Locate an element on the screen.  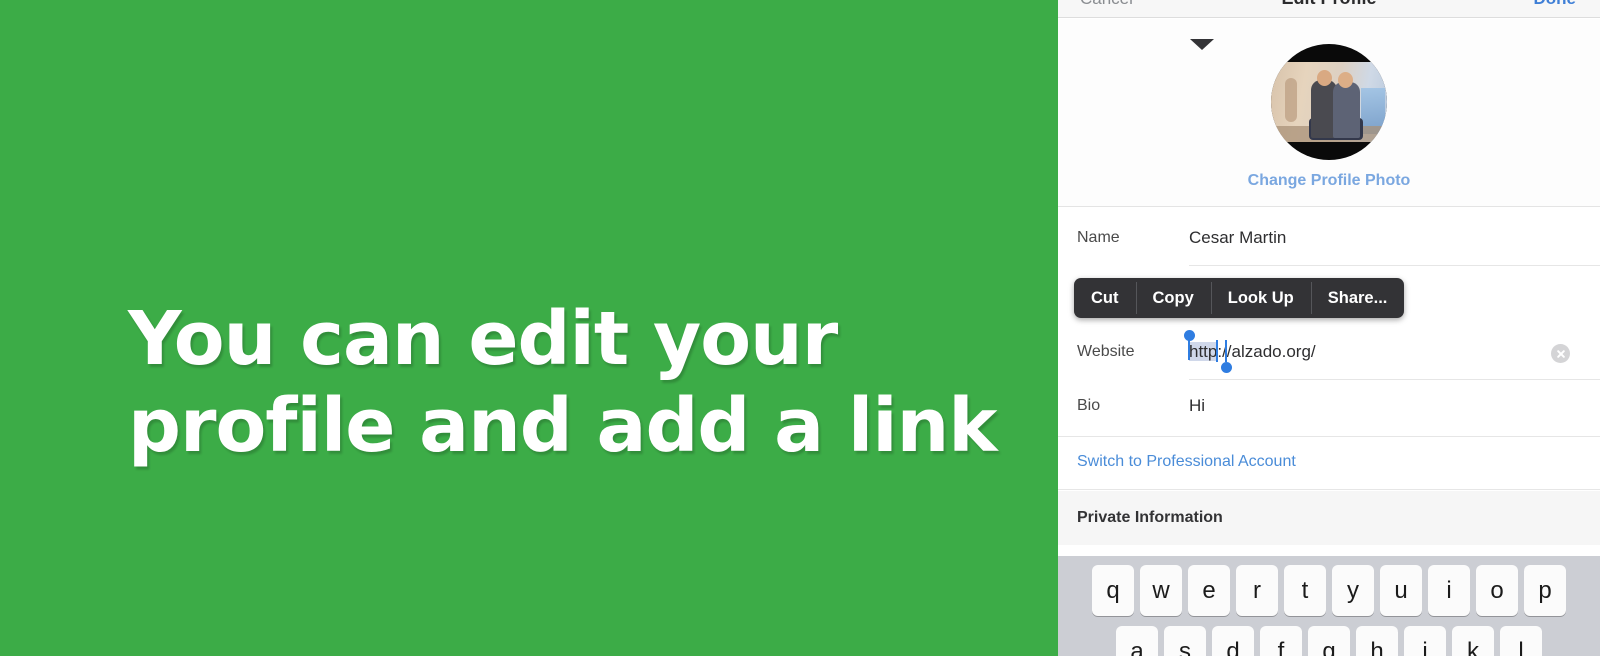
row-divider is located at coordinates (1394, 265).